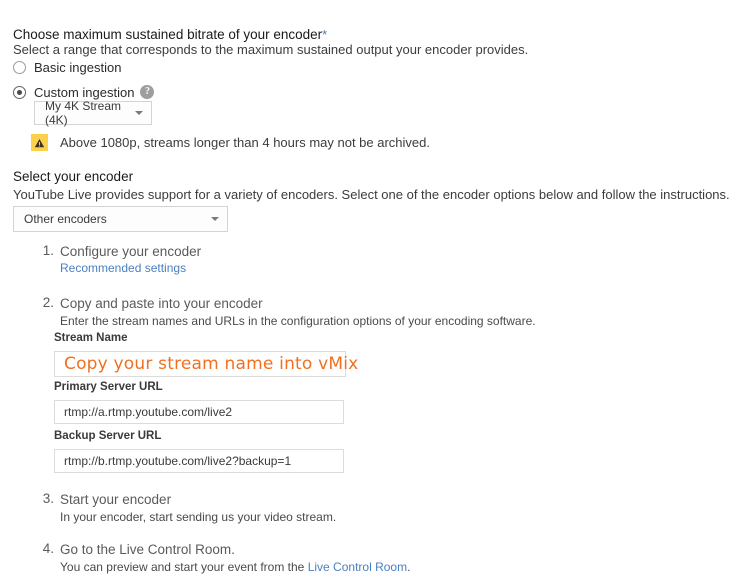  Describe the element at coordinates (131, 251) in the screenshot. I see `step-1-title: Configure your encoder` at that location.